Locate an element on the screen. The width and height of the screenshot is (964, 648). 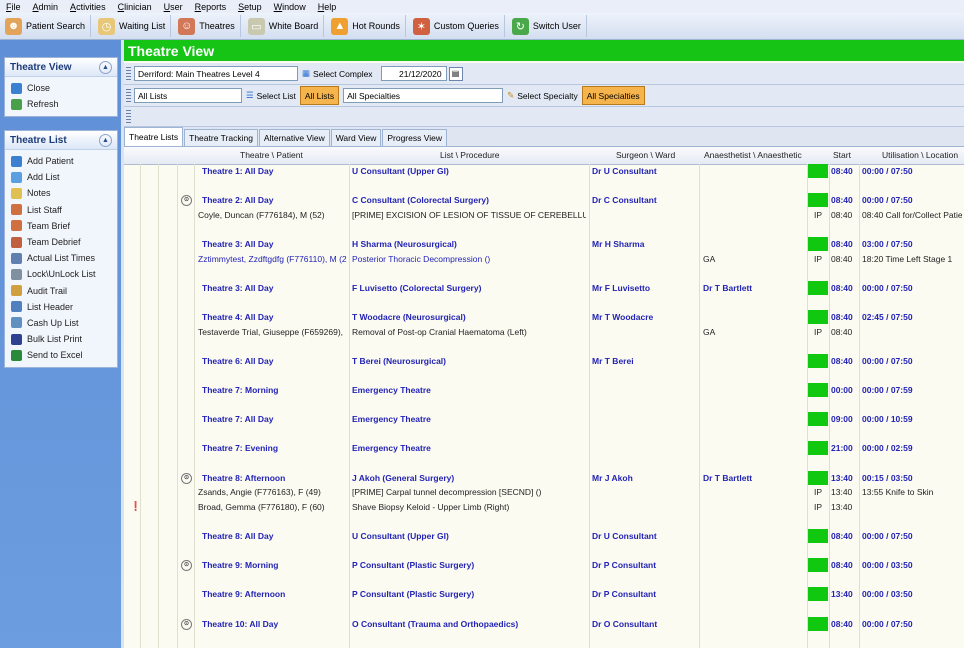
select-list-button: ☰ Select List is located at coordinates (271, 95).